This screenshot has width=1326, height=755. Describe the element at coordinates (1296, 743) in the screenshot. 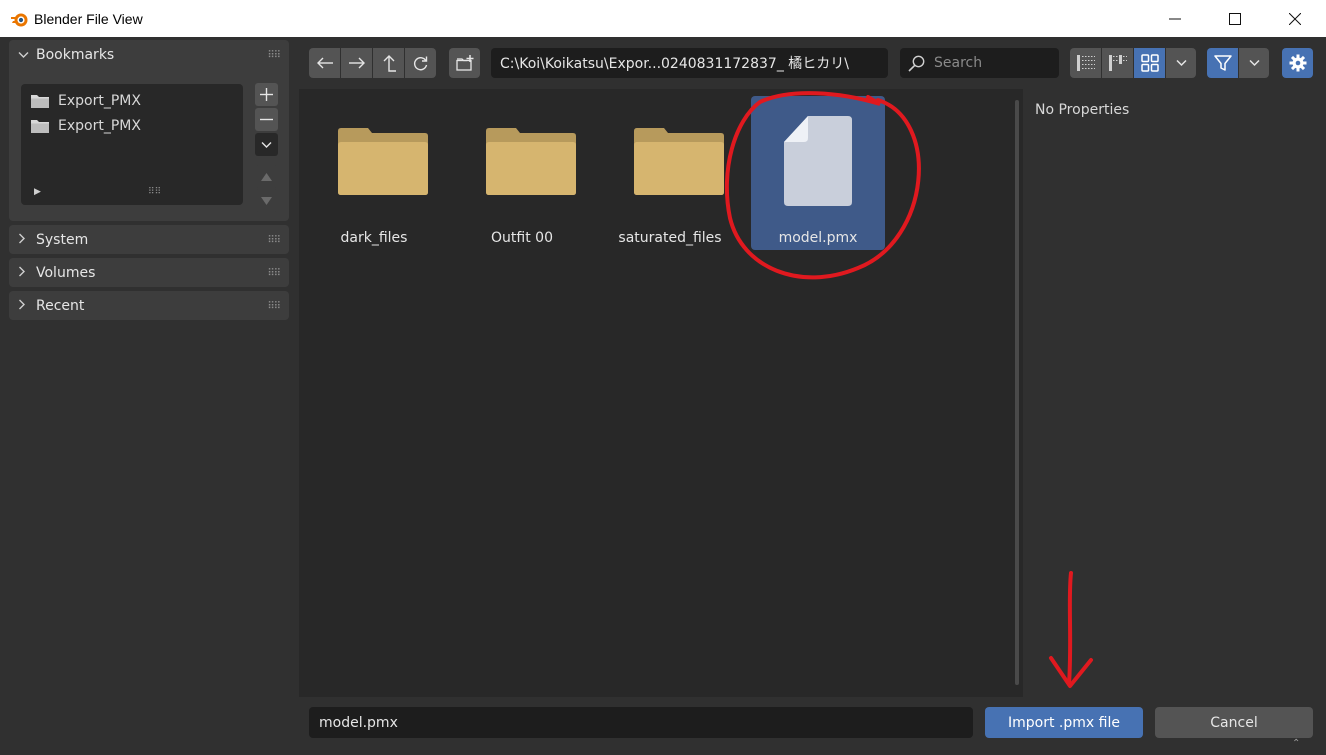

I see `resize-corner-icon: ⌃` at that location.